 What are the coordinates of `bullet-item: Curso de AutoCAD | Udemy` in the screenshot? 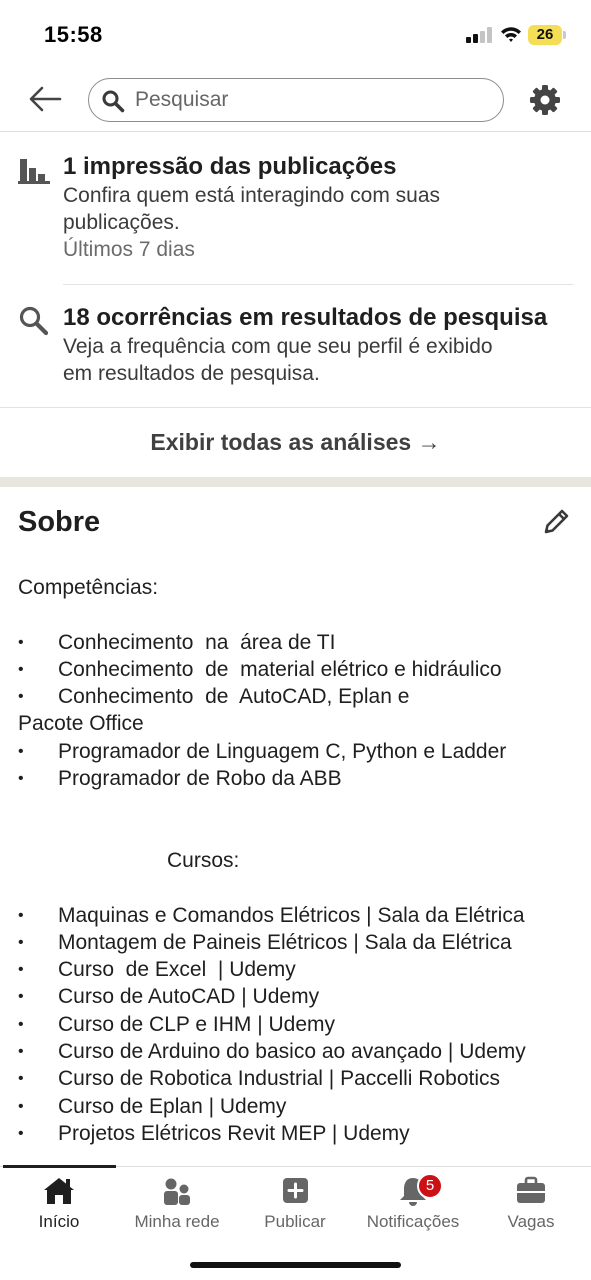 It's located at (303, 997).